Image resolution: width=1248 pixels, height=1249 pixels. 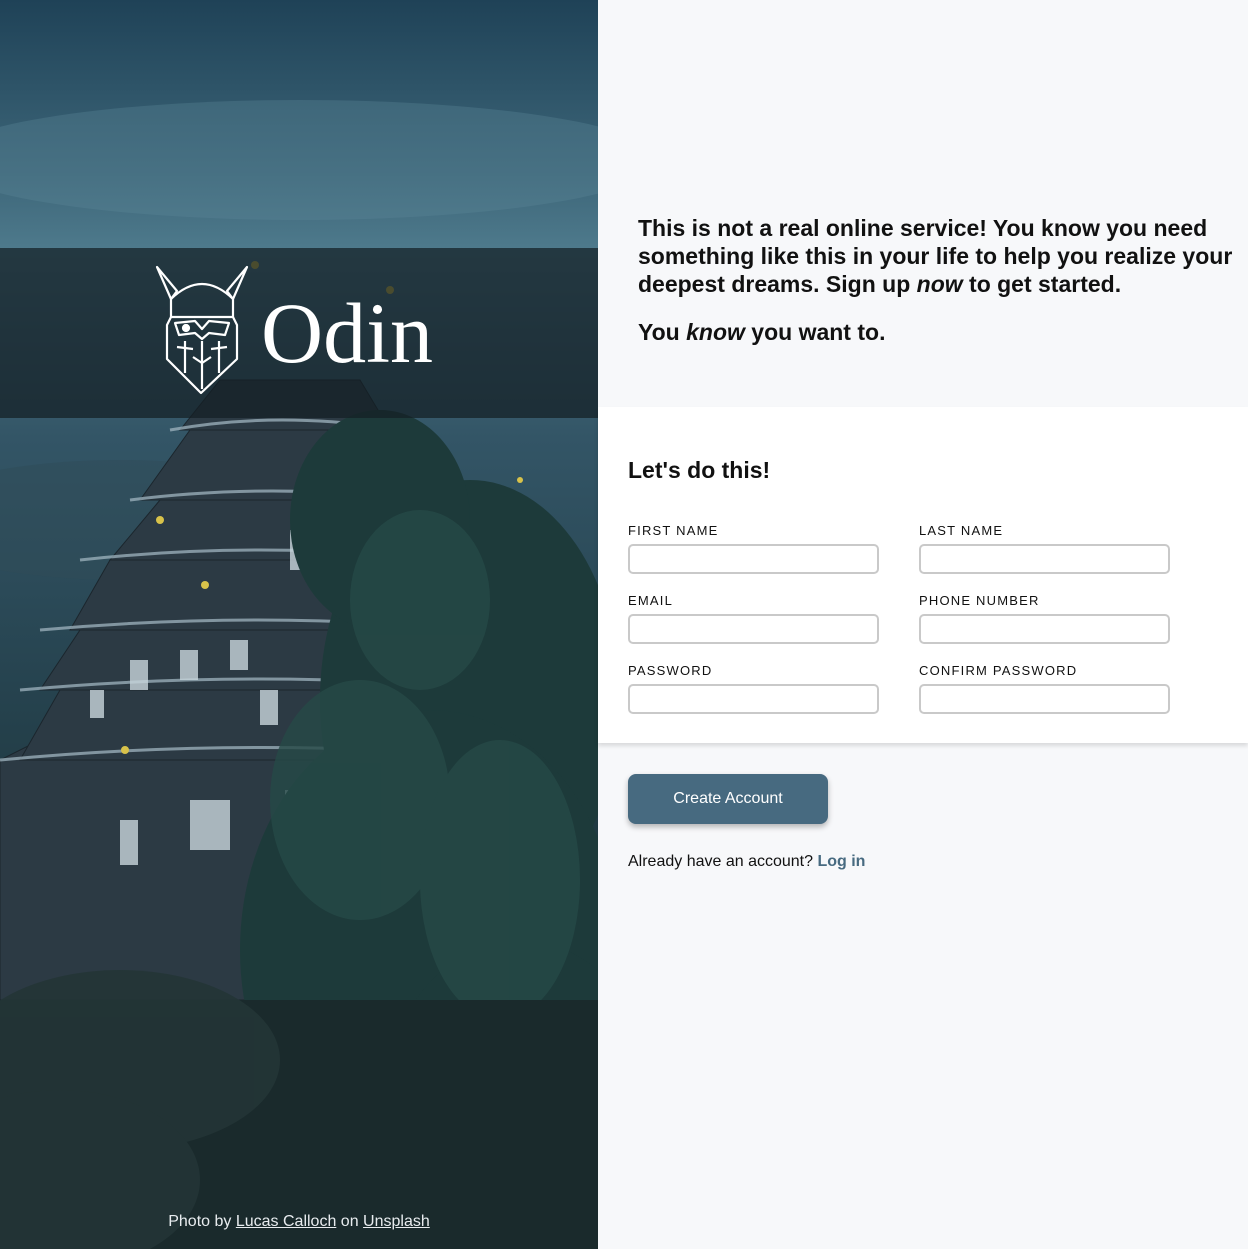 What do you see at coordinates (396, 1221) in the screenshot?
I see `unsplash-link: Unsplash` at bounding box center [396, 1221].